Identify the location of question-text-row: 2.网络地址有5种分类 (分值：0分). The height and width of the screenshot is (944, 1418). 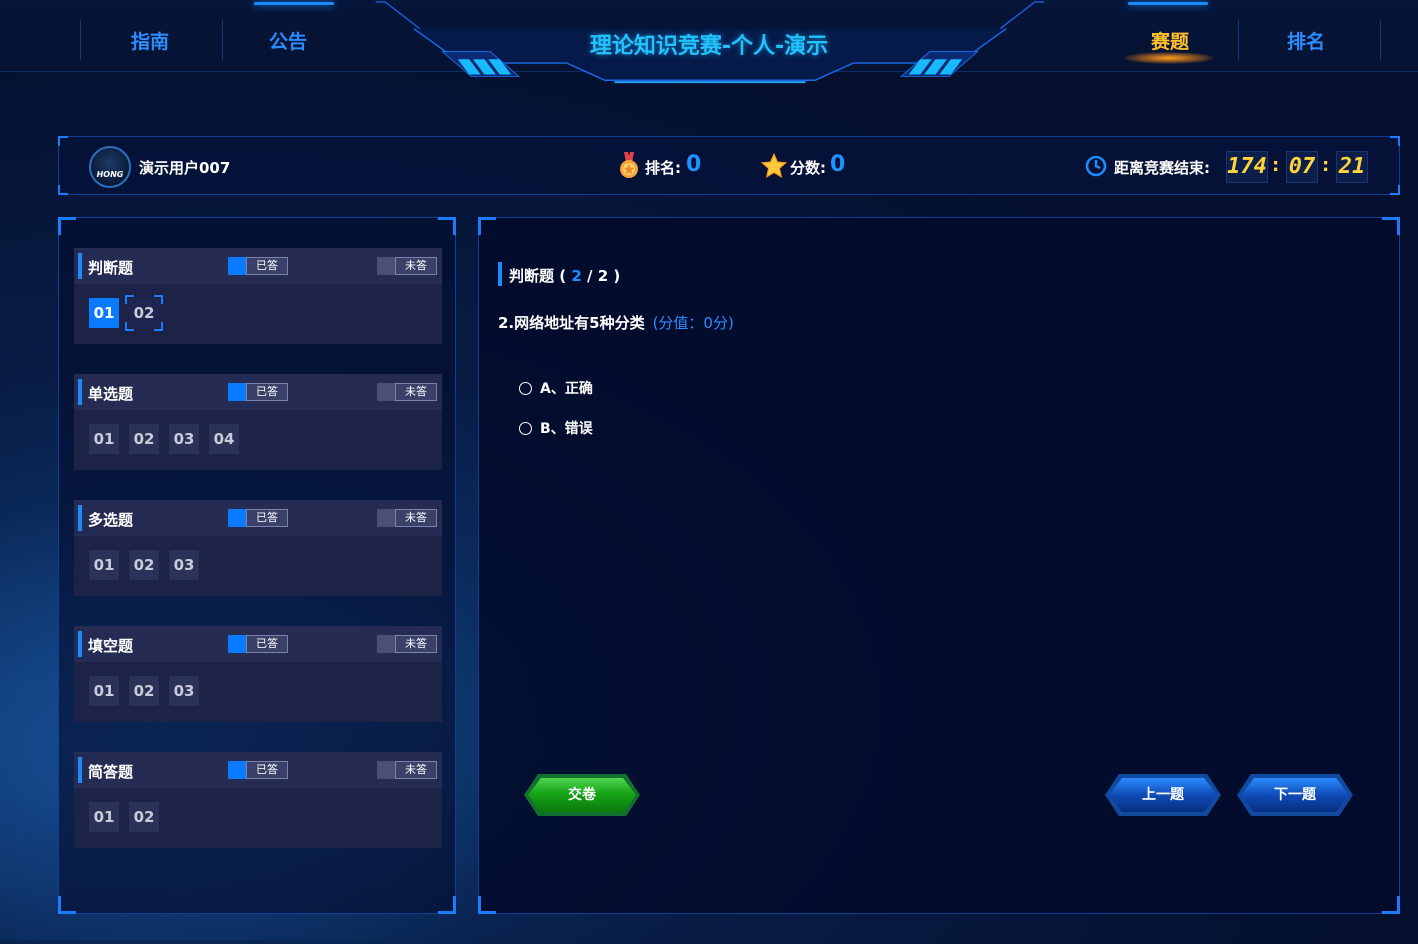
(616, 322).